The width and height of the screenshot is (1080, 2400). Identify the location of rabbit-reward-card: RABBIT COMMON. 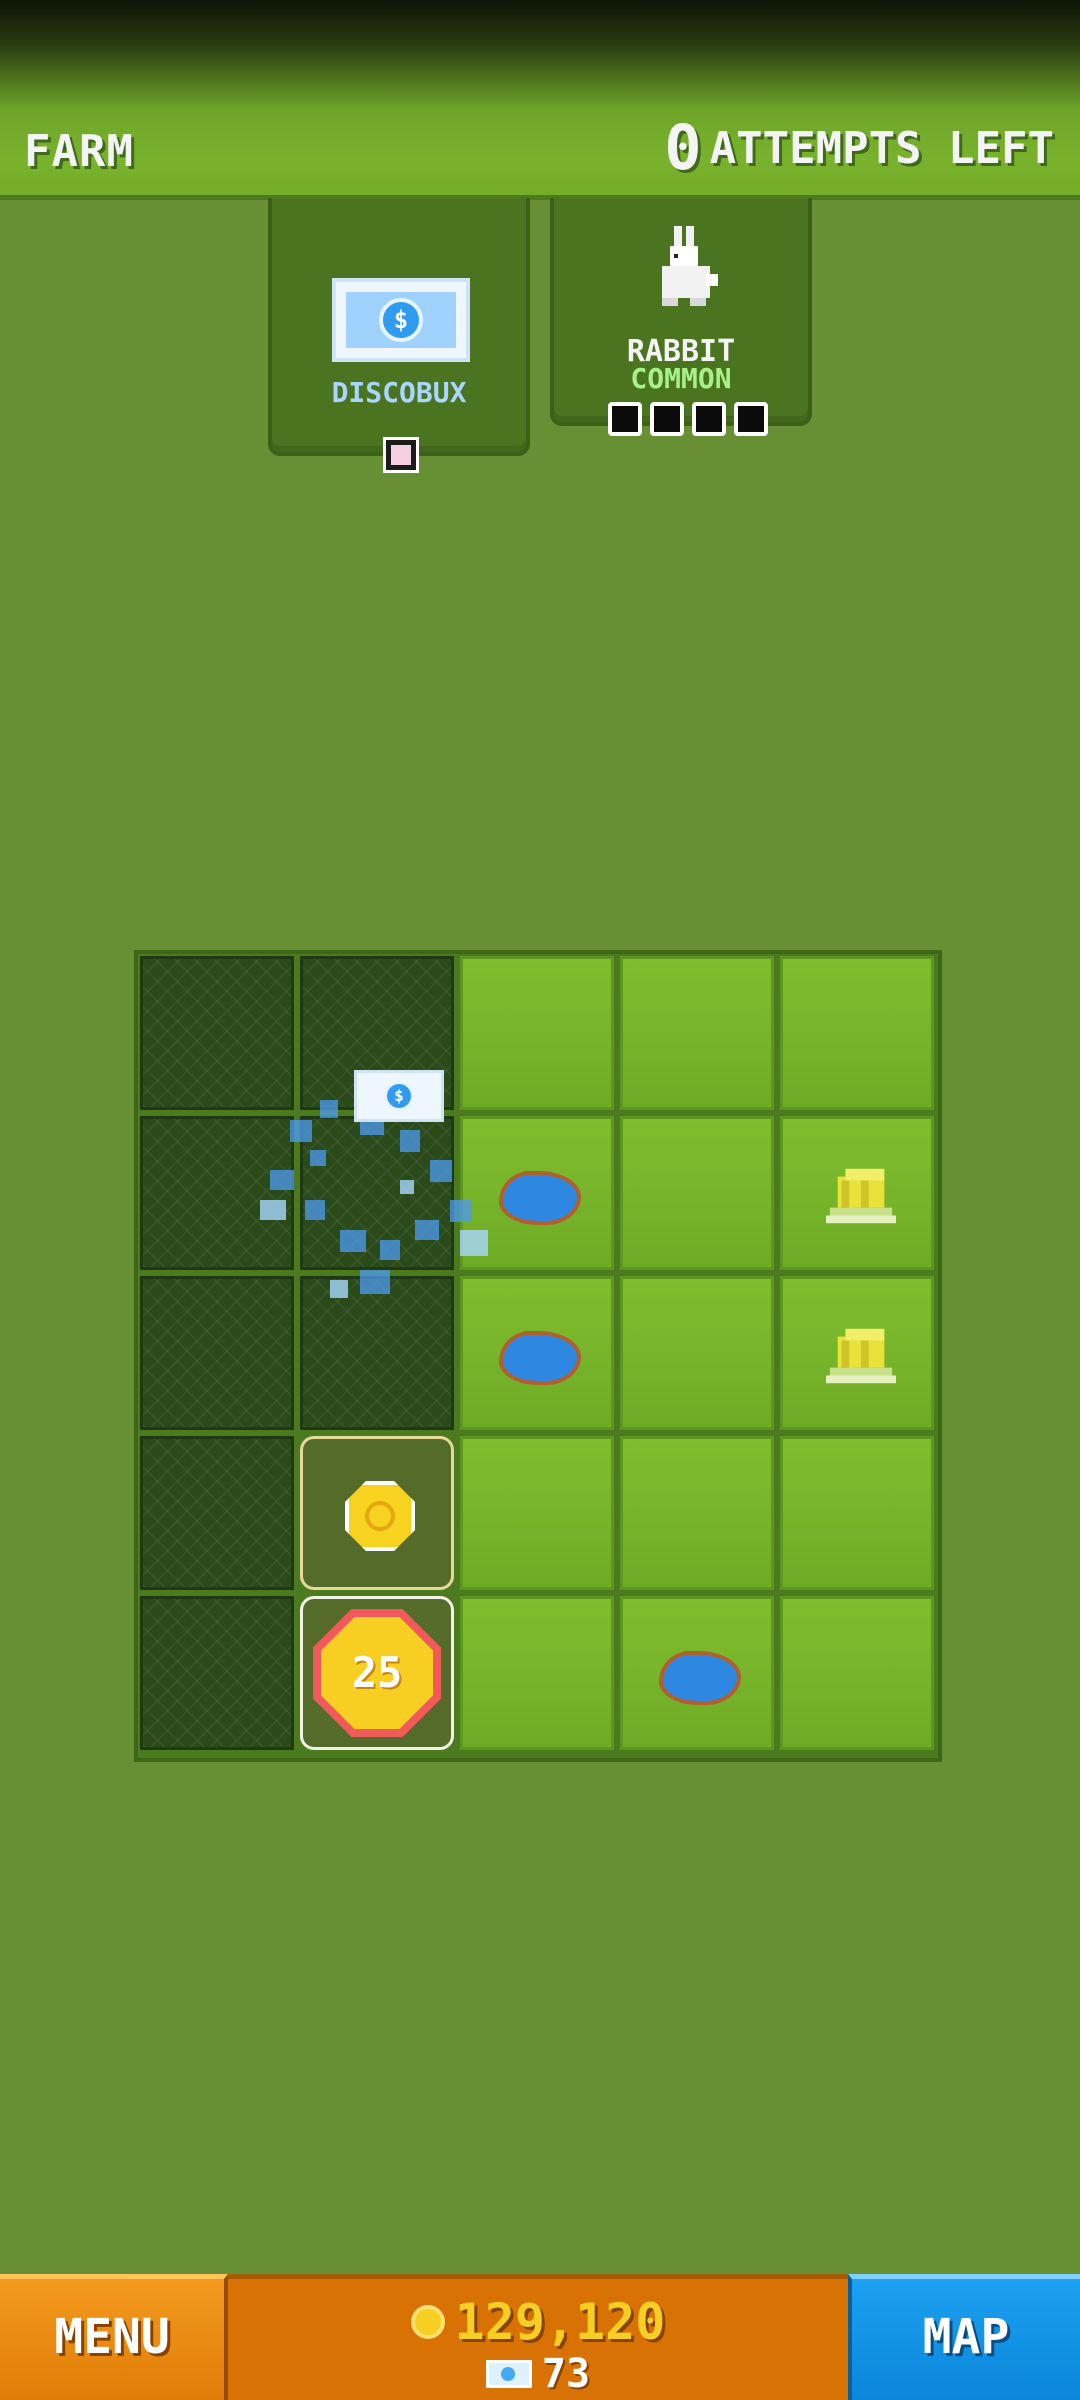
(681, 317).